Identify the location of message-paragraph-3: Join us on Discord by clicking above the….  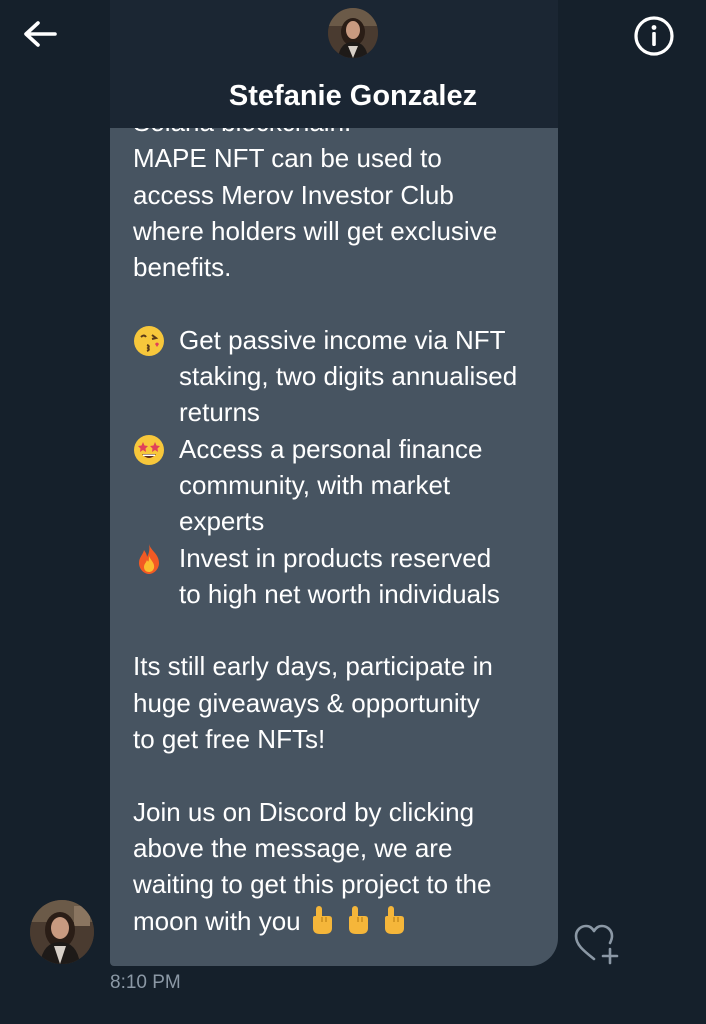
(338, 866).